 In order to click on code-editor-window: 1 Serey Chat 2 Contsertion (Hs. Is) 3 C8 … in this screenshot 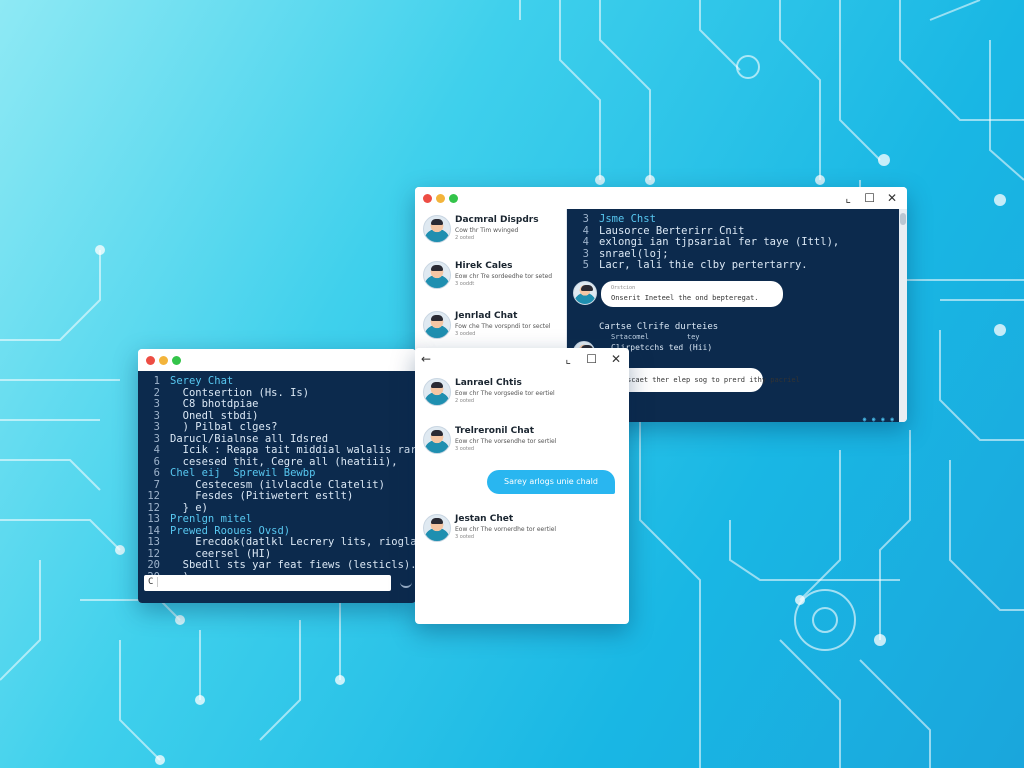, I will do `click(277, 476)`.